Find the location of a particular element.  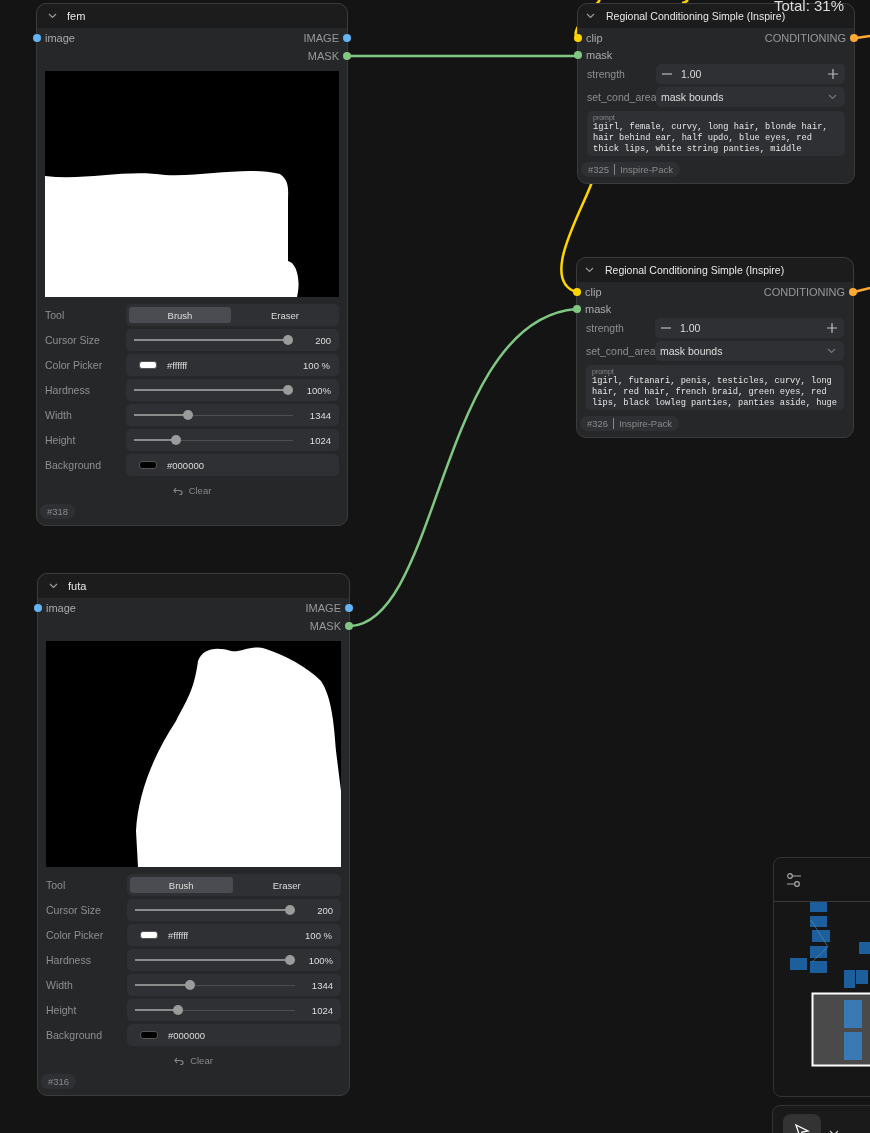

node-header: futa is located at coordinates (193, 586).